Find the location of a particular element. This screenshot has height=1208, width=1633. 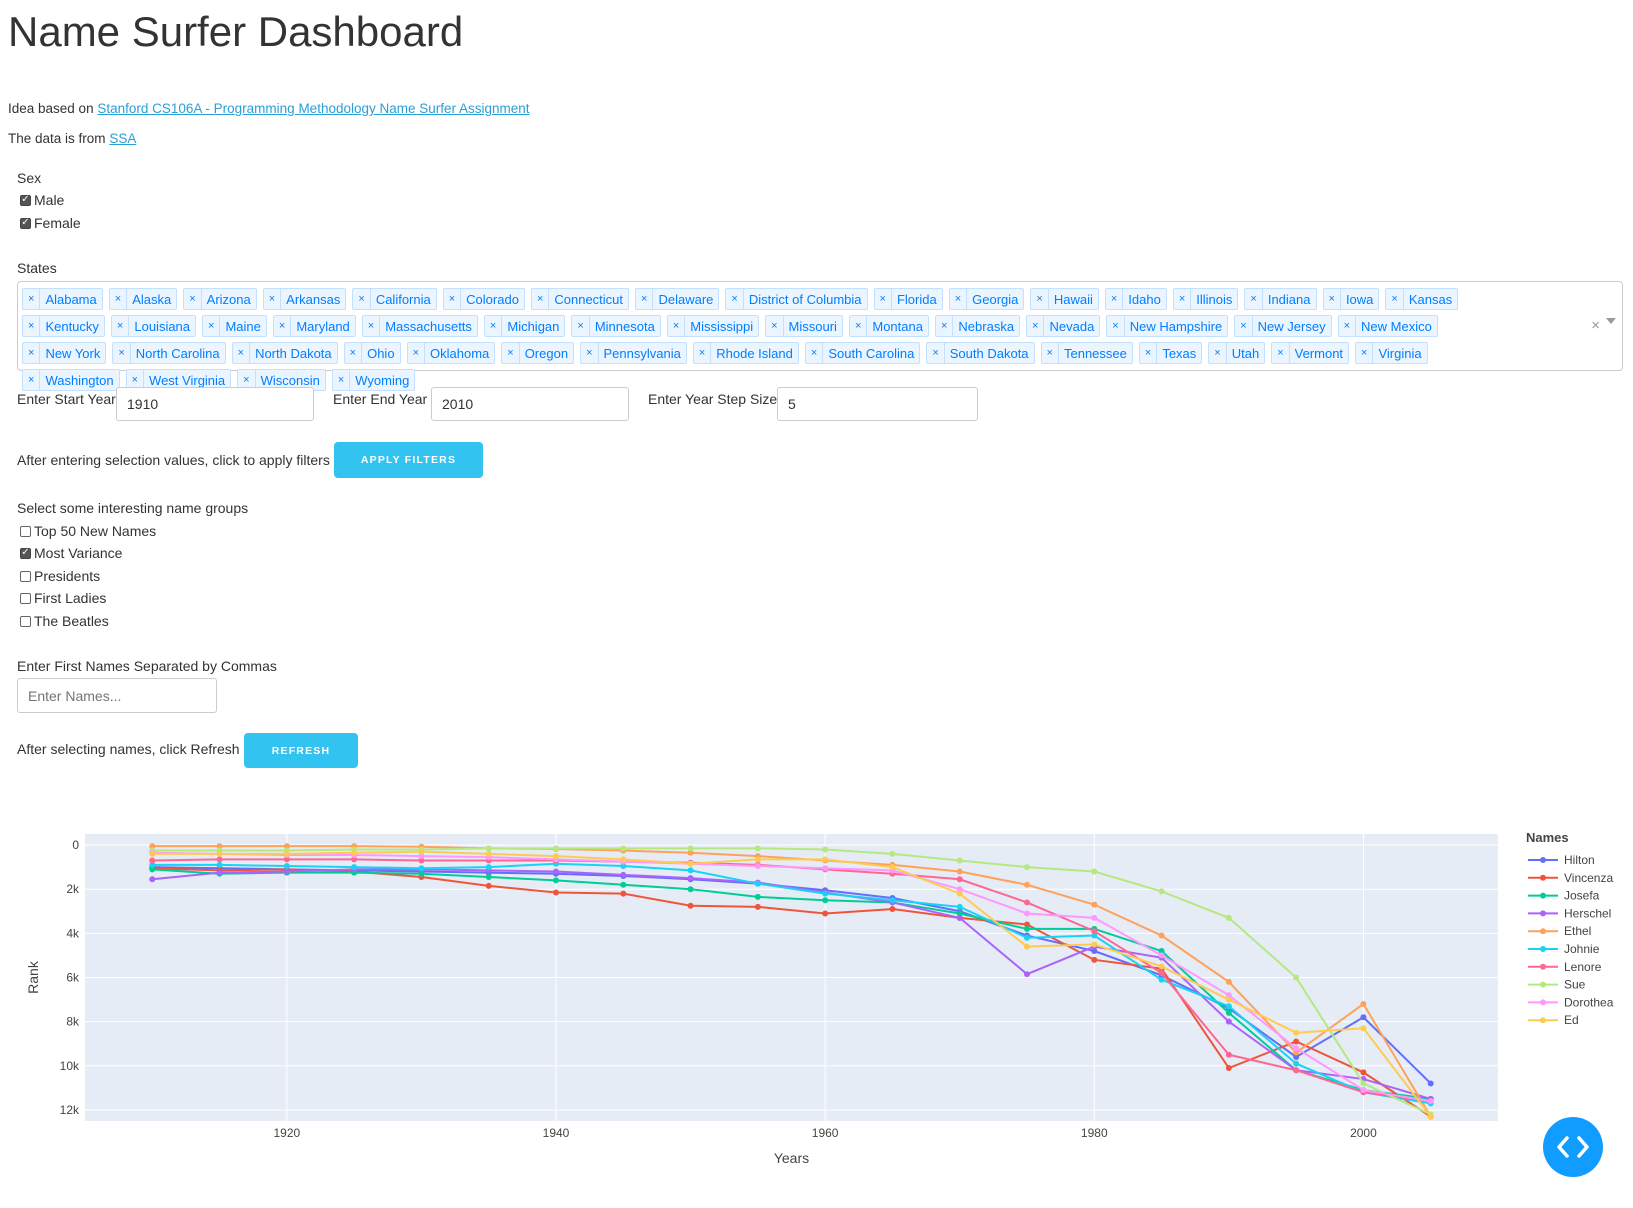

group-option-first-ladies: First Ladies is located at coordinates (63, 598).